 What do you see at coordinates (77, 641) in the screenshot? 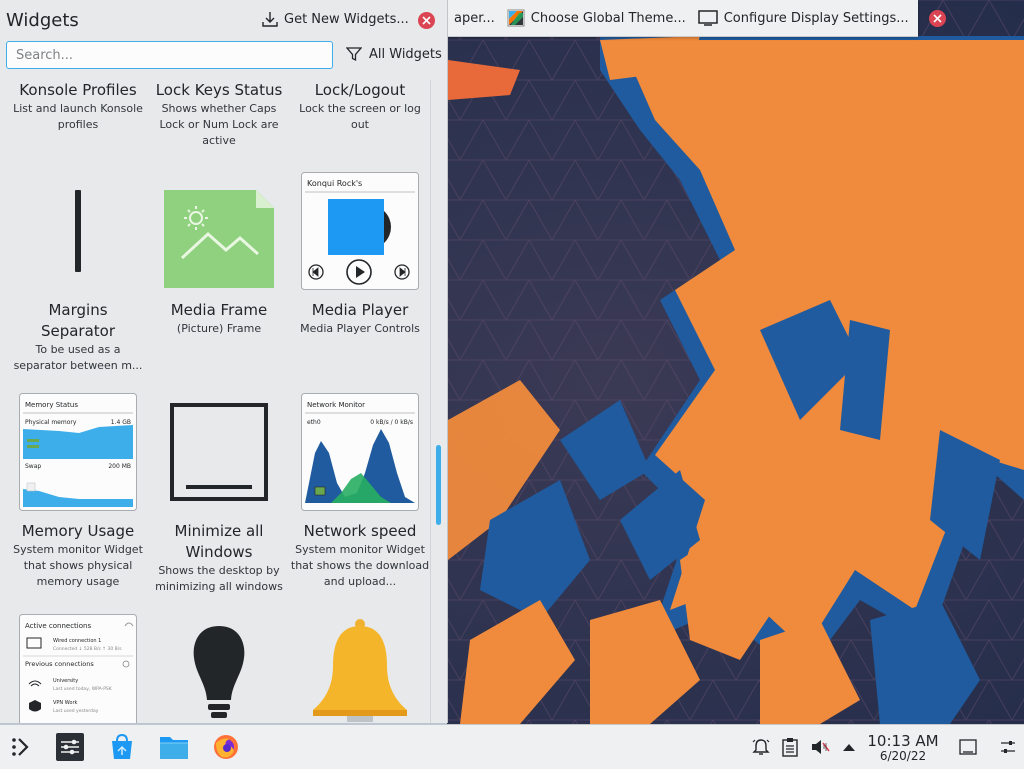
I see `wired-connection-label: Wired connection 1` at bounding box center [77, 641].